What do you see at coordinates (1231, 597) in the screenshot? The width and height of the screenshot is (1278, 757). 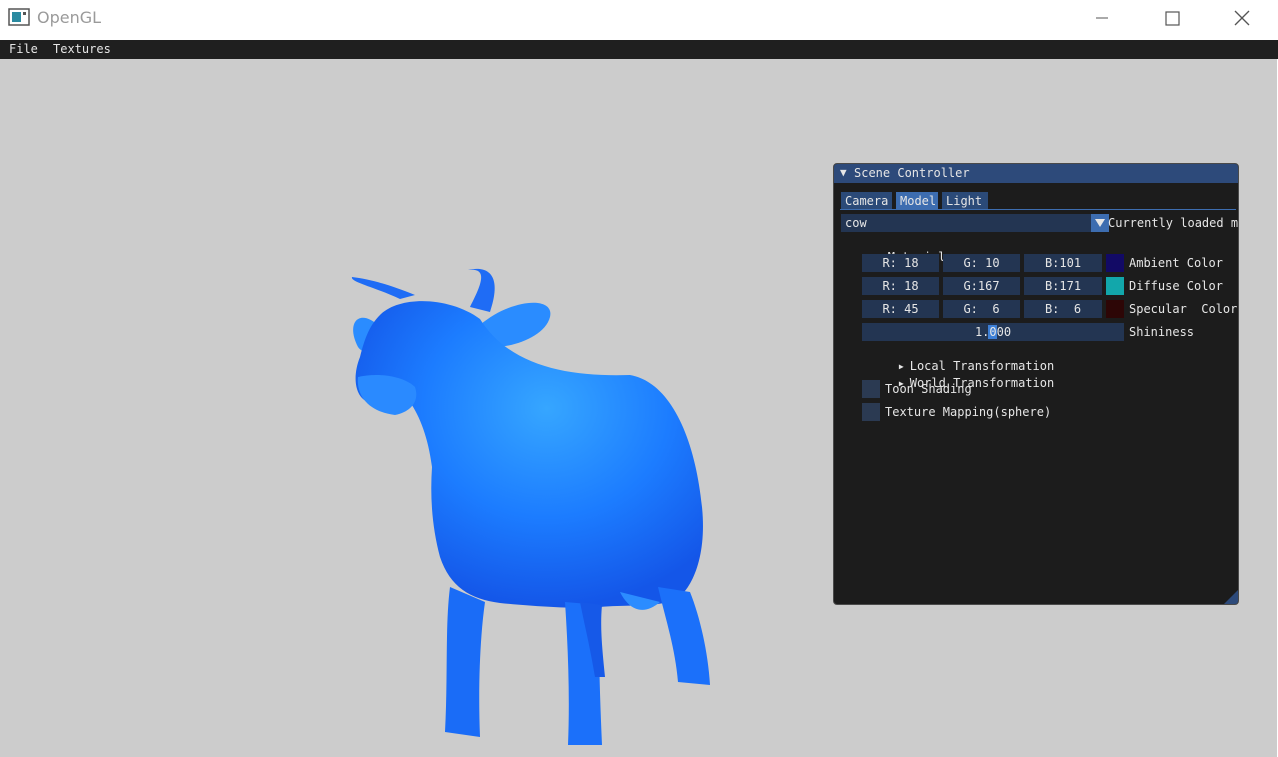 I see `resize-grip-icon` at bounding box center [1231, 597].